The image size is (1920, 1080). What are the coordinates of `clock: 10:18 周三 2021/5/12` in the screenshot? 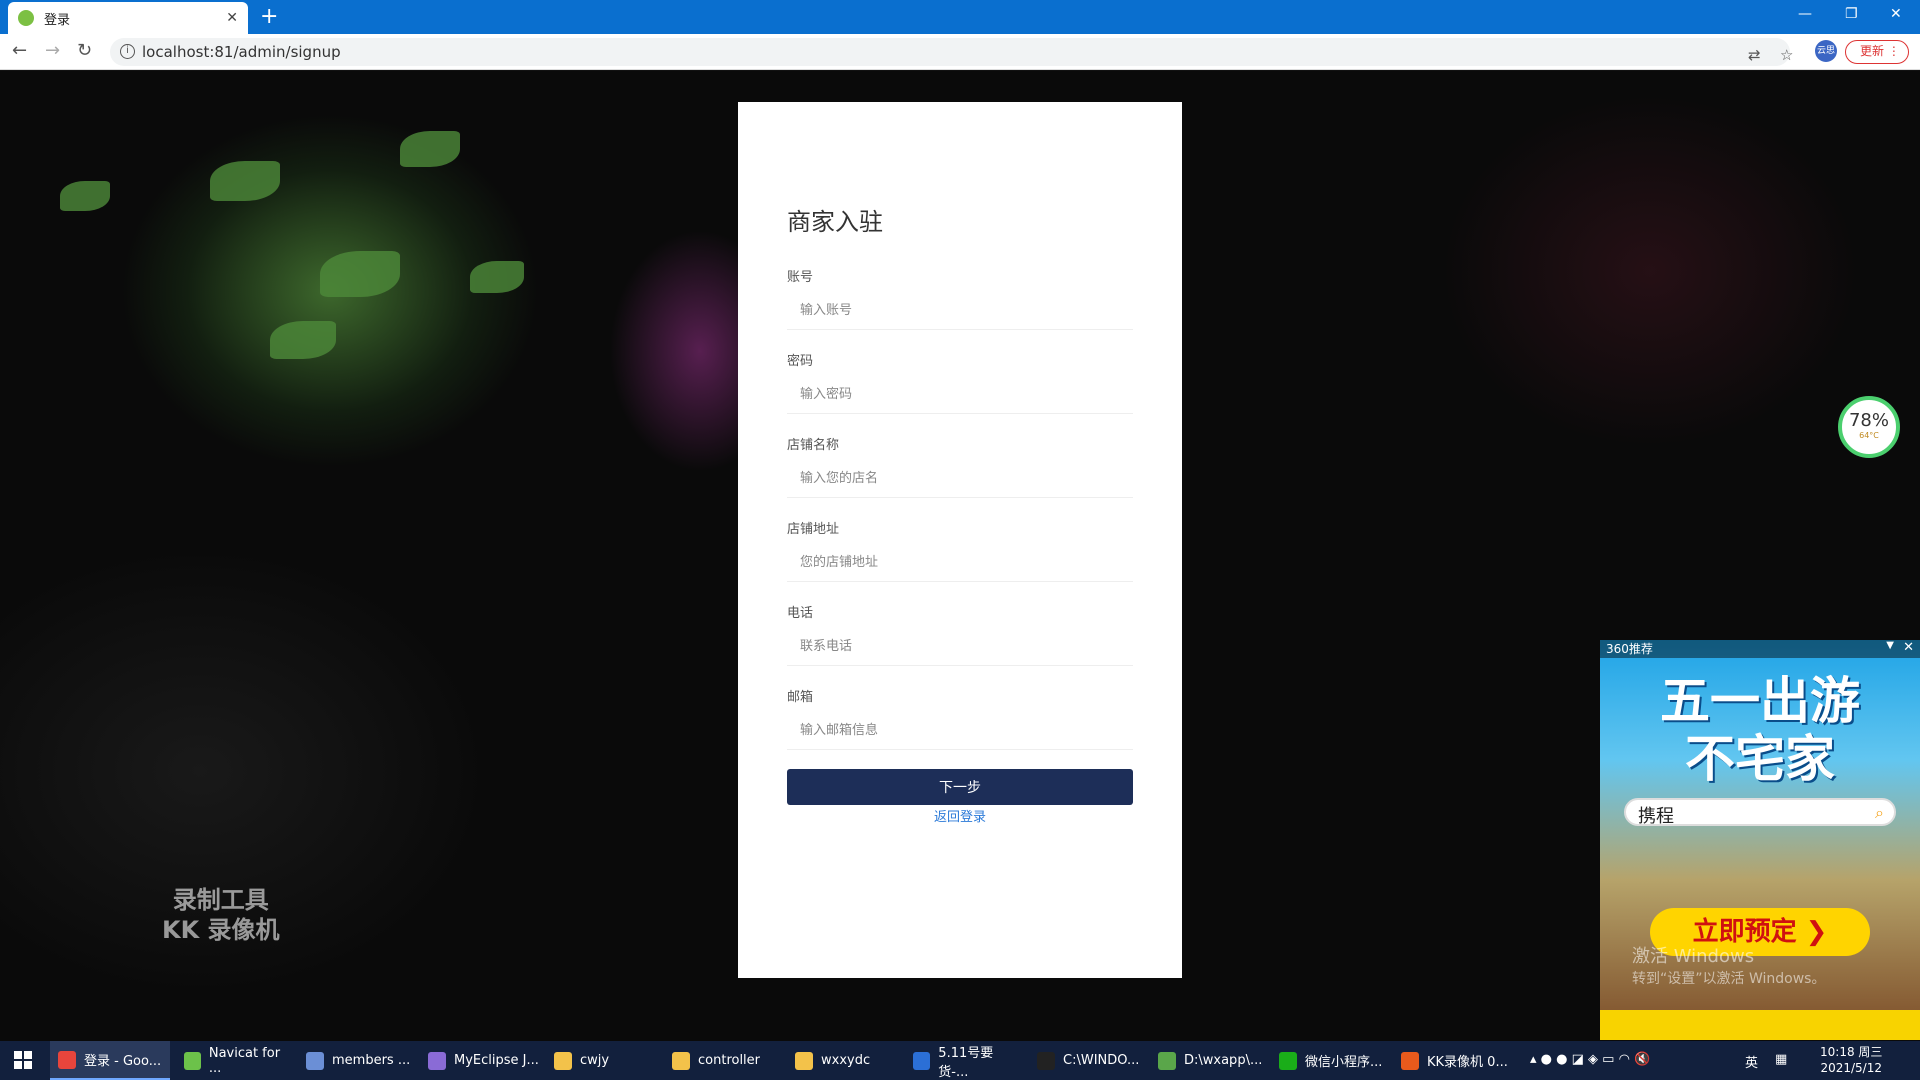 It's located at (1851, 1060).